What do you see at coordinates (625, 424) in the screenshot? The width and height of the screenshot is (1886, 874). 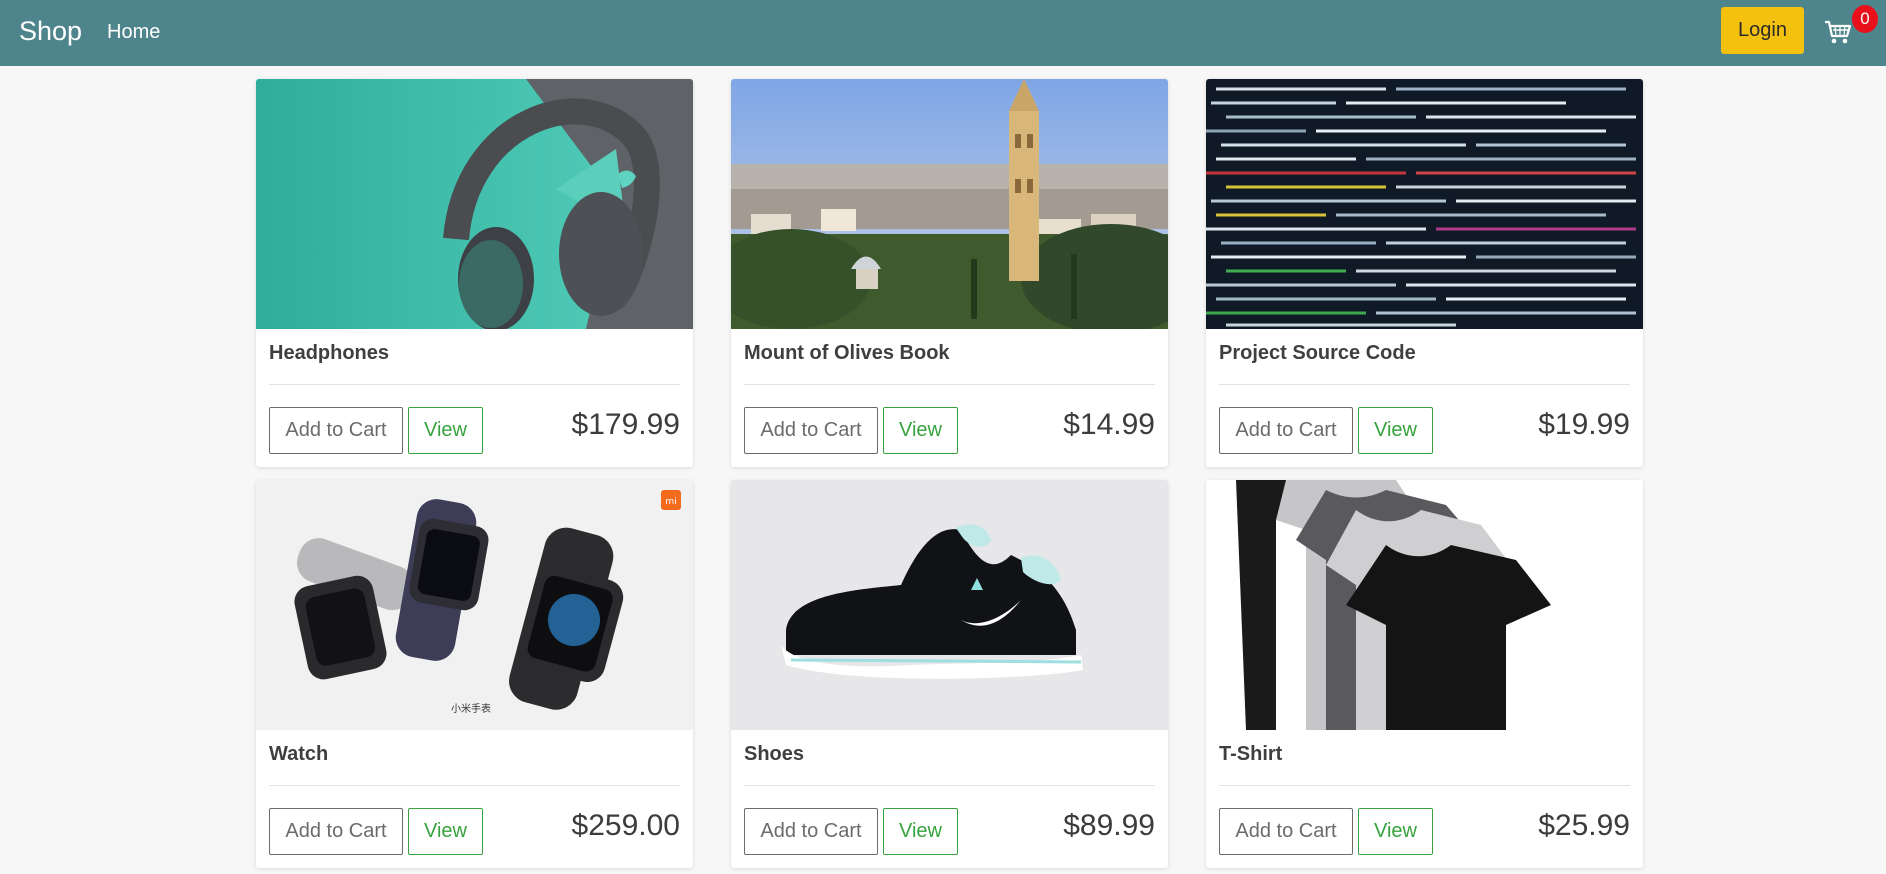 I see `product-price: $179.99` at bounding box center [625, 424].